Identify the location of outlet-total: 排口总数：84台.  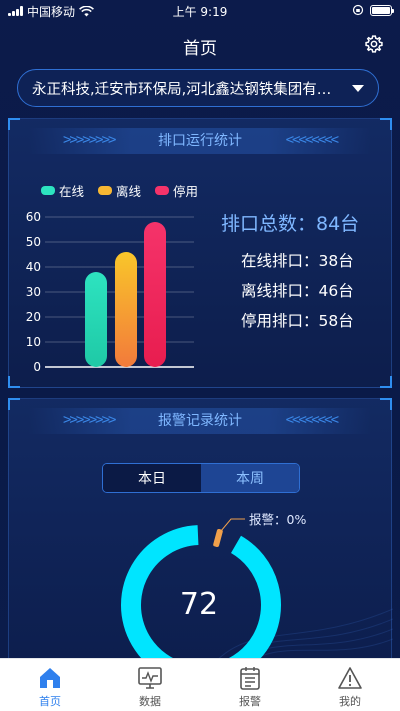
(290, 224).